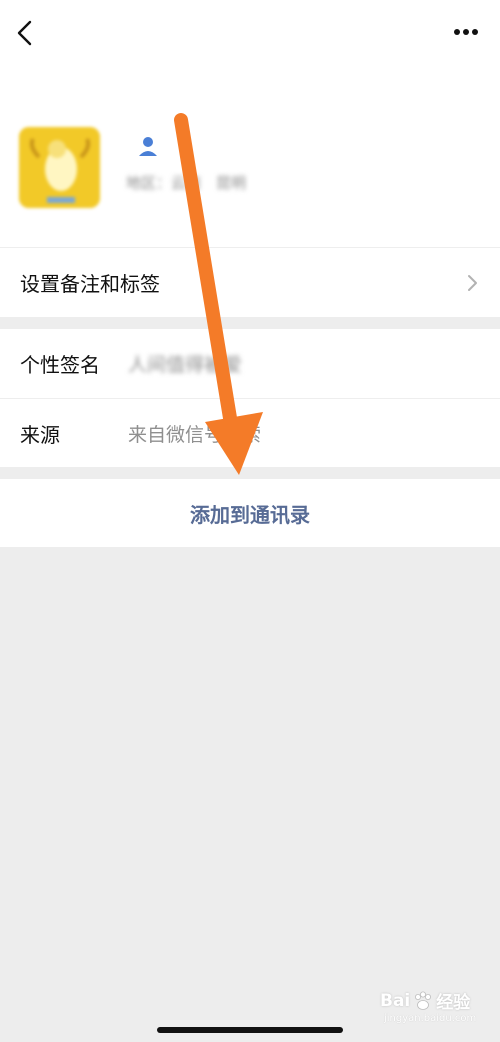  What do you see at coordinates (60, 365) in the screenshot?
I see `signature-label: 个性签名` at bounding box center [60, 365].